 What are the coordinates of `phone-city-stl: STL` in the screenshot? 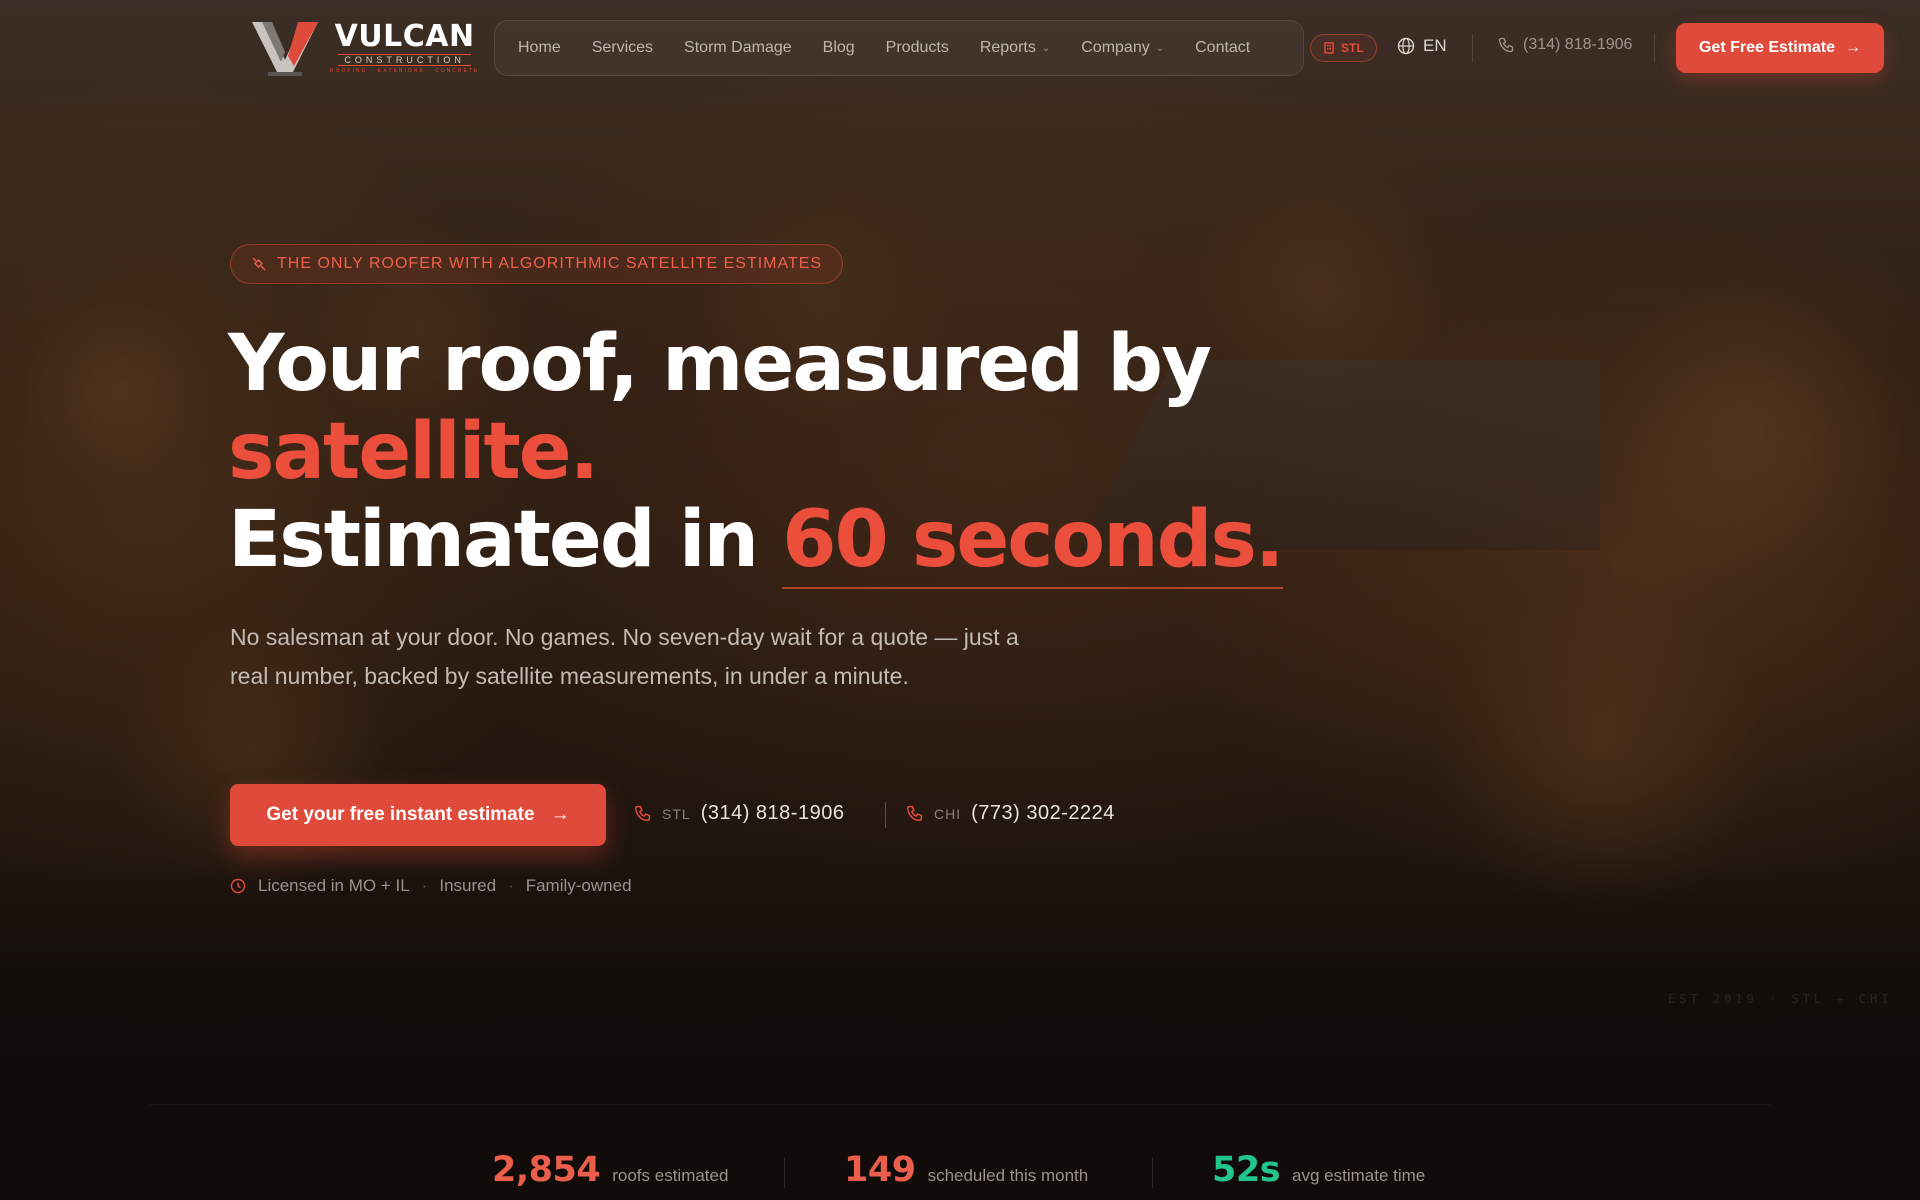 It's located at (676, 813).